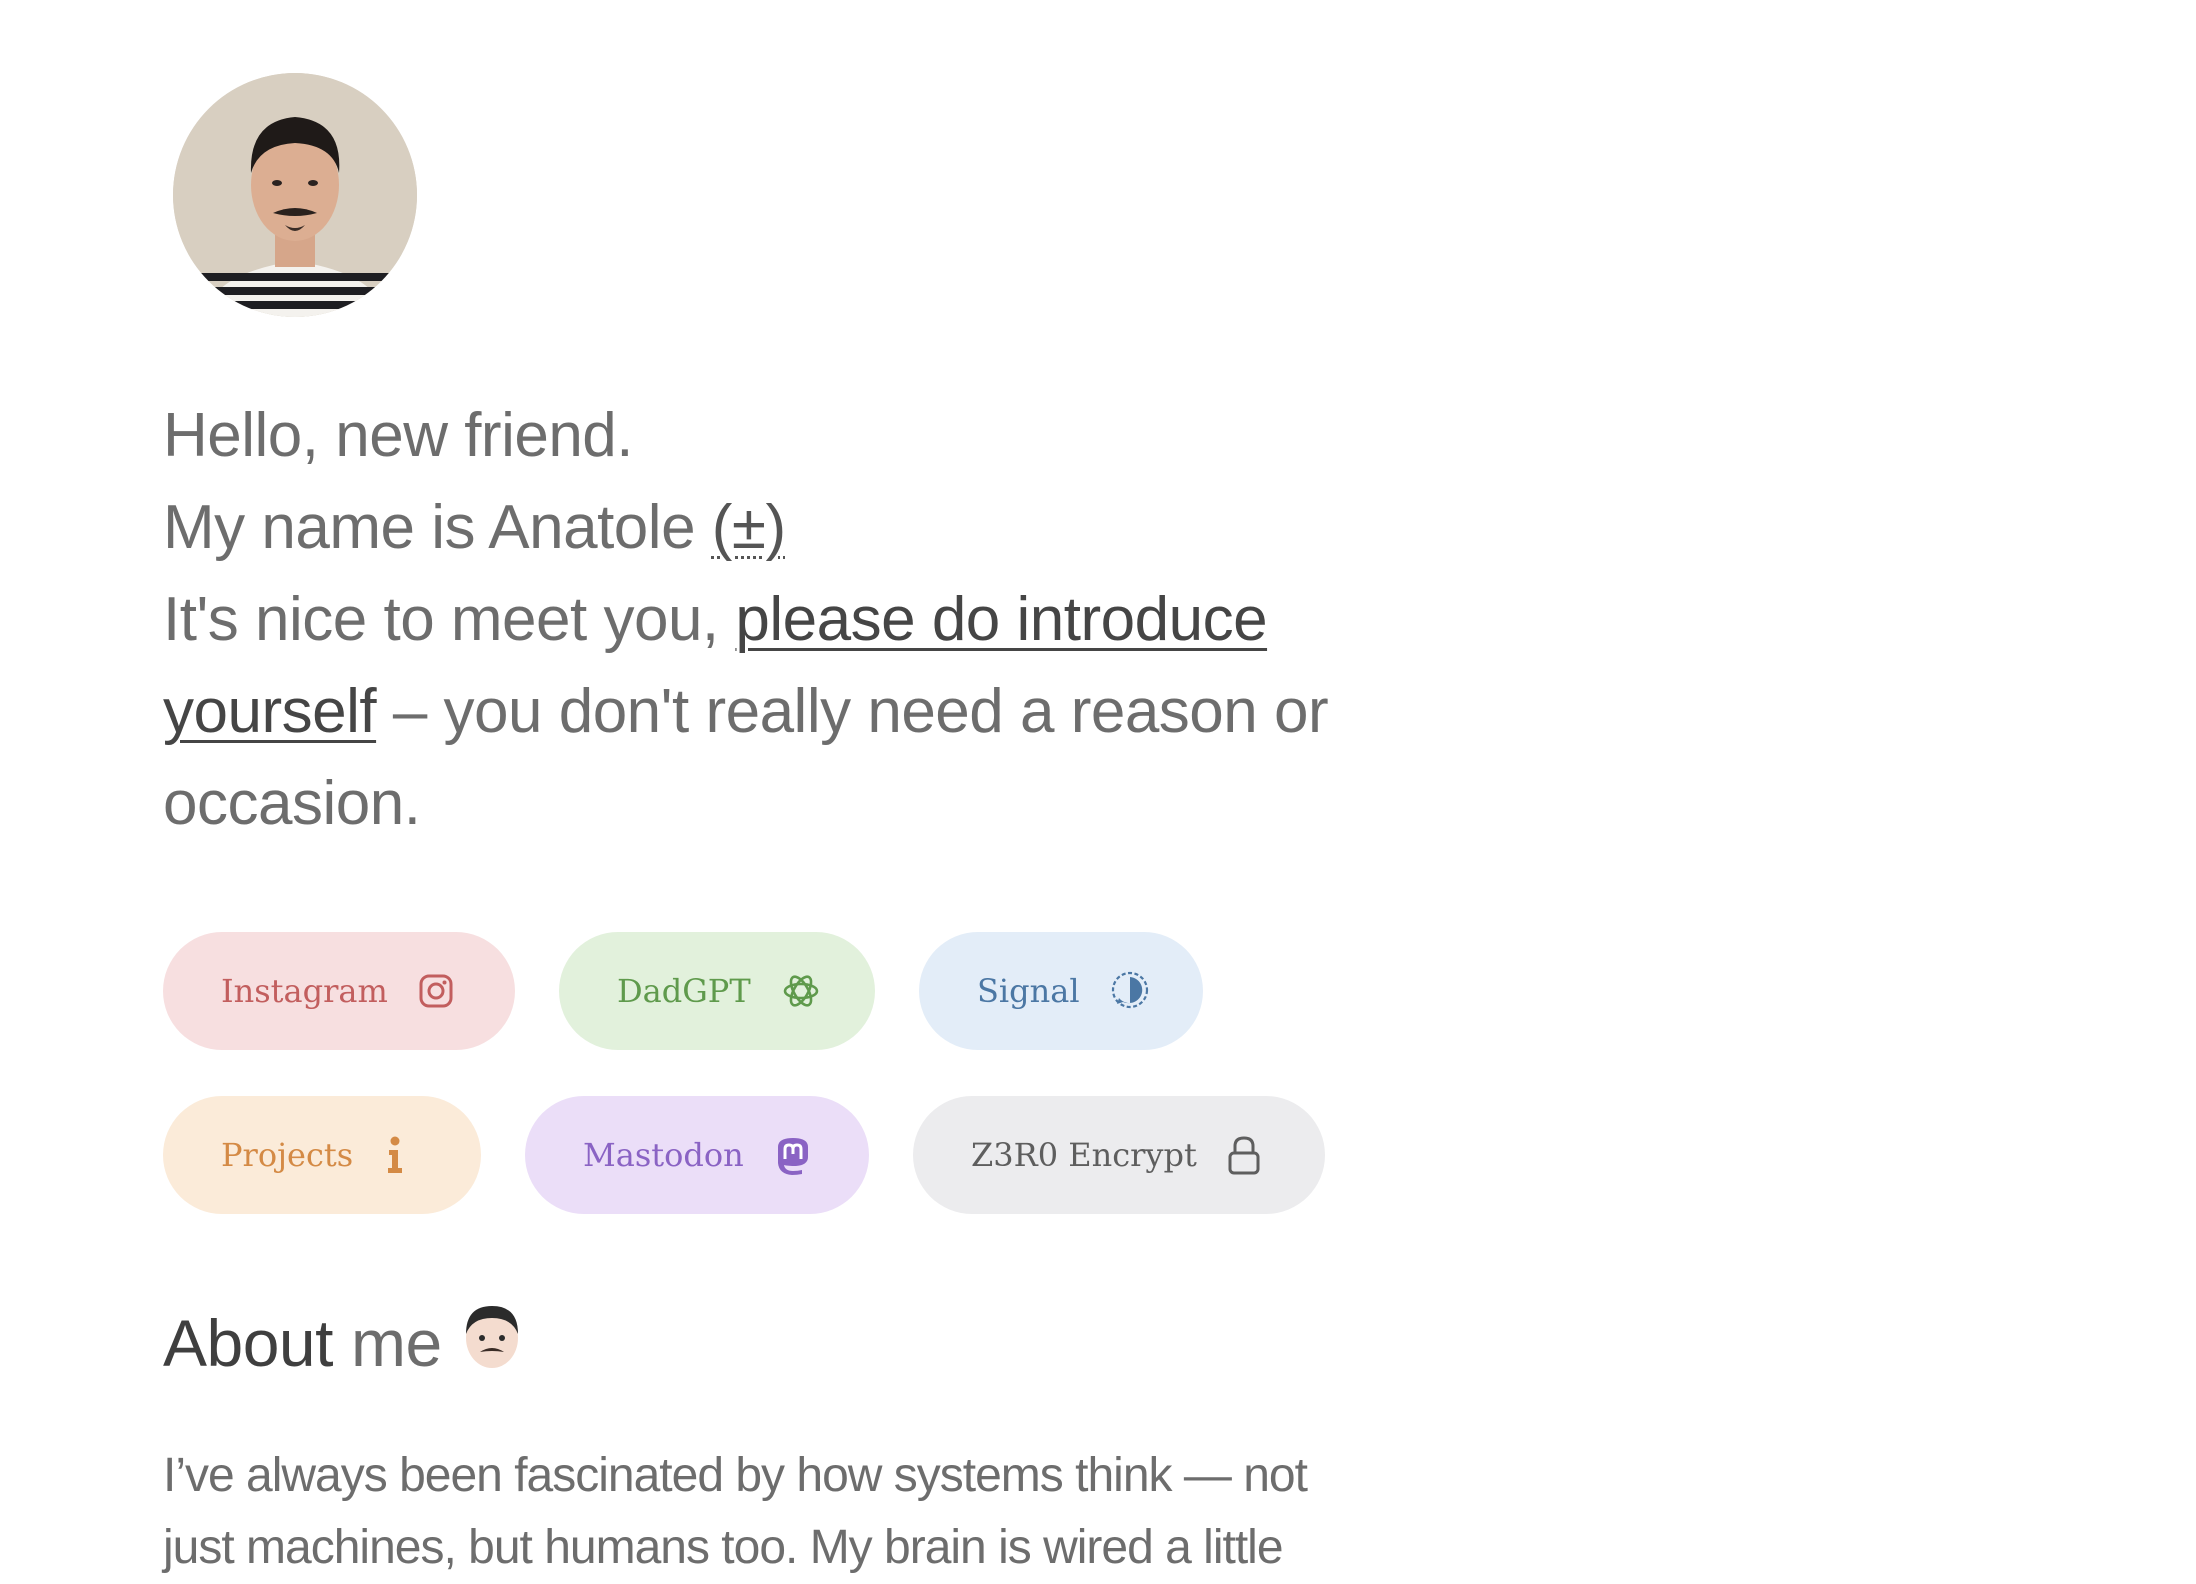 This screenshot has height=1584, width=2196. I want to click on social-links-row-2: Projects Mastodon Z3R0 Encrypt, so click(793, 1155).